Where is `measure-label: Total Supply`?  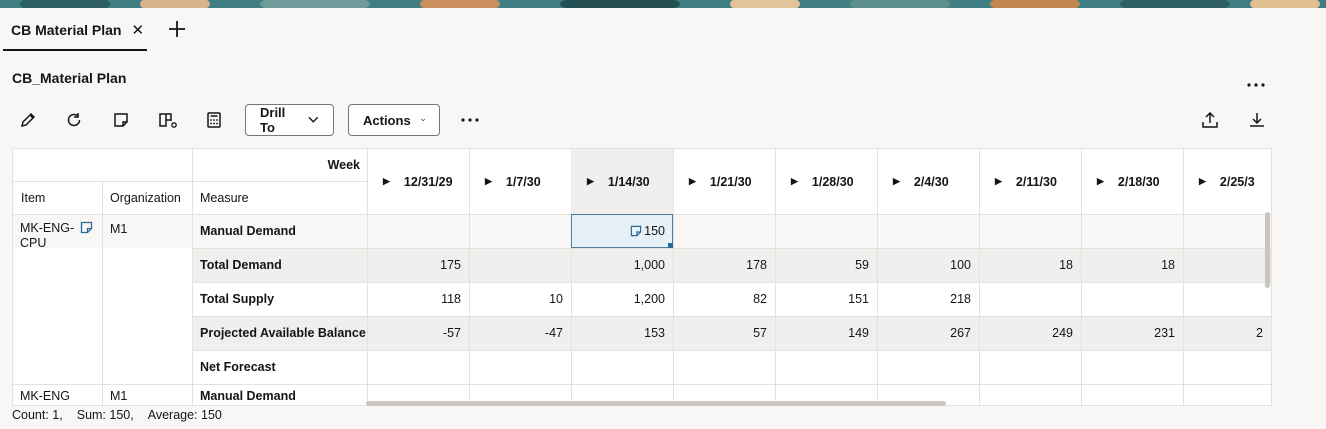
measure-label: Total Supply is located at coordinates (237, 299).